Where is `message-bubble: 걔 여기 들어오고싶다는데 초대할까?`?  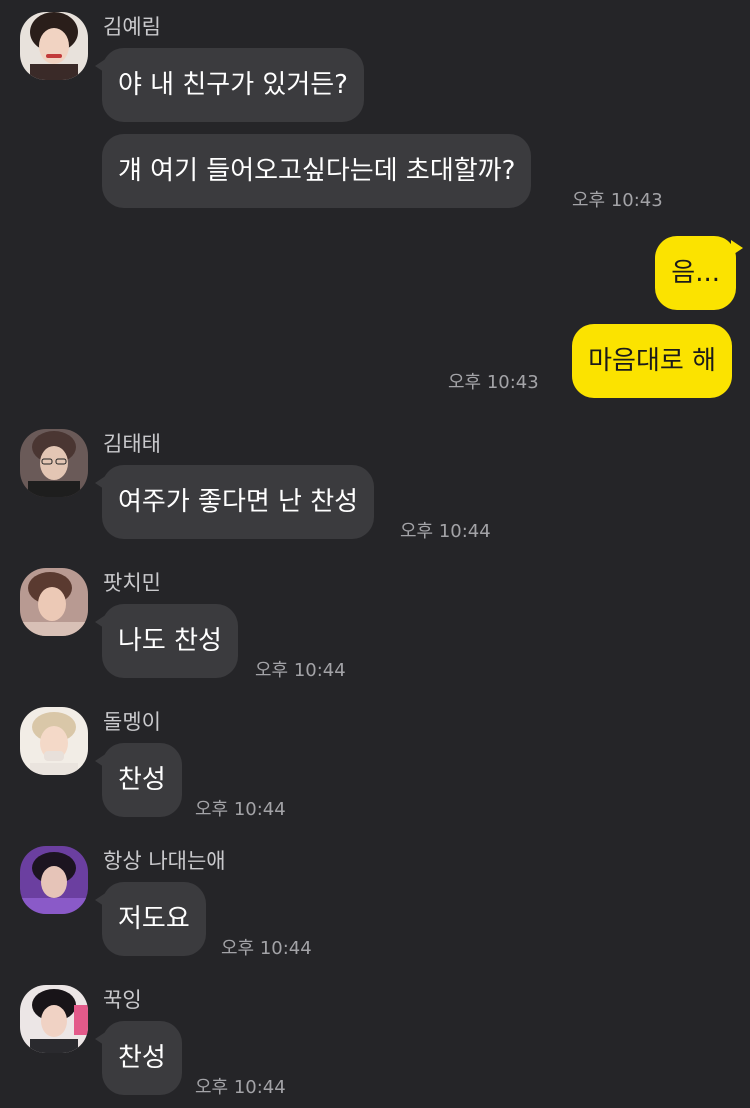 message-bubble: 걔 여기 들어오고싶다는데 초대할까? is located at coordinates (317, 171).